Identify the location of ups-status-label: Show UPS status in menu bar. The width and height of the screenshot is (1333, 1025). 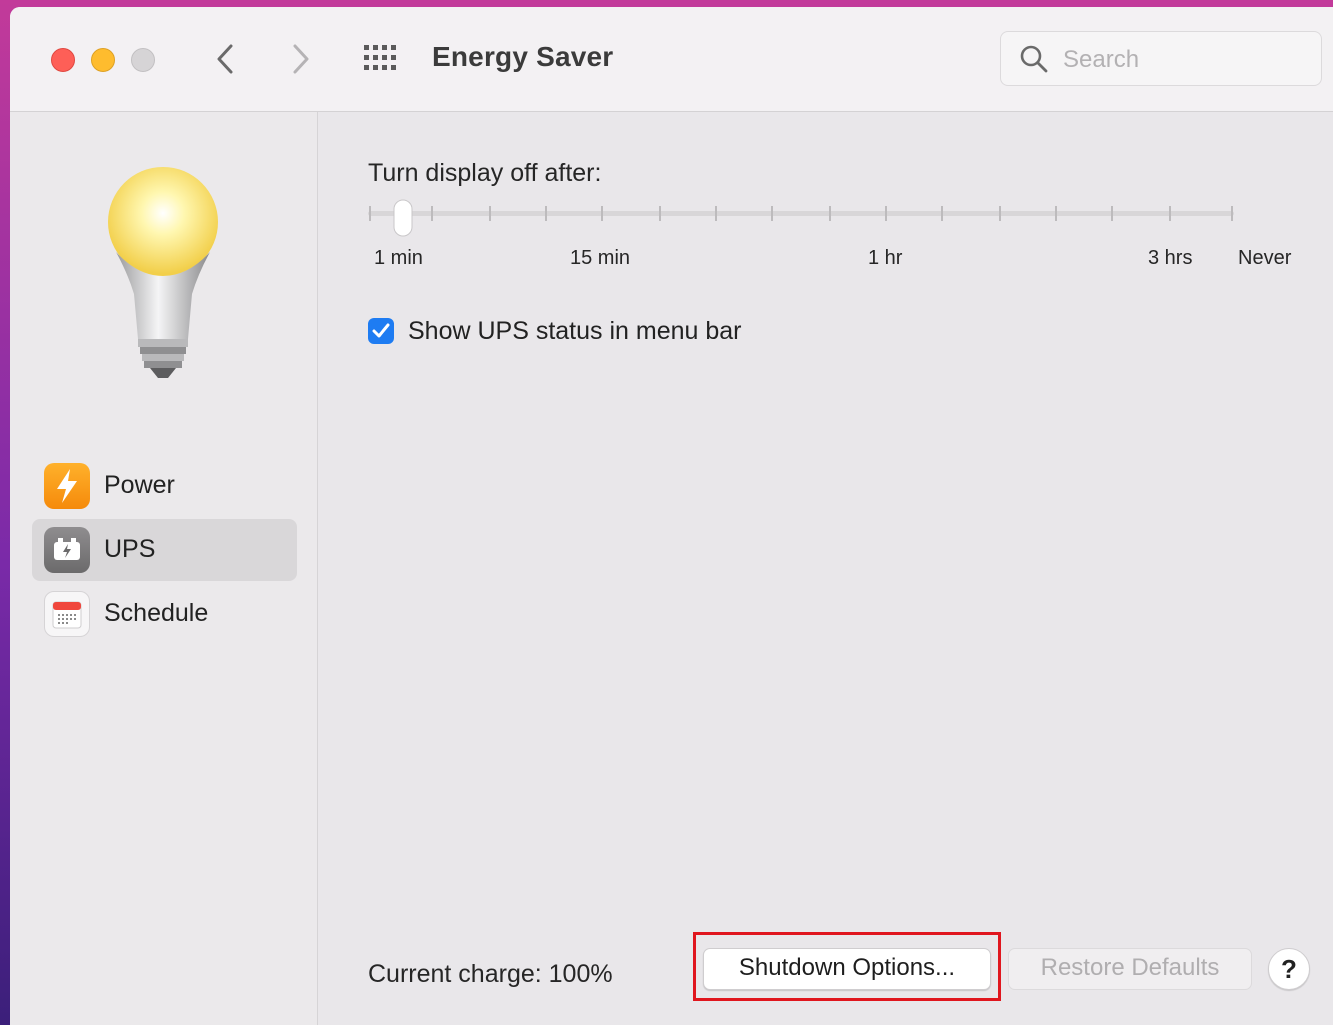
(575, 331).